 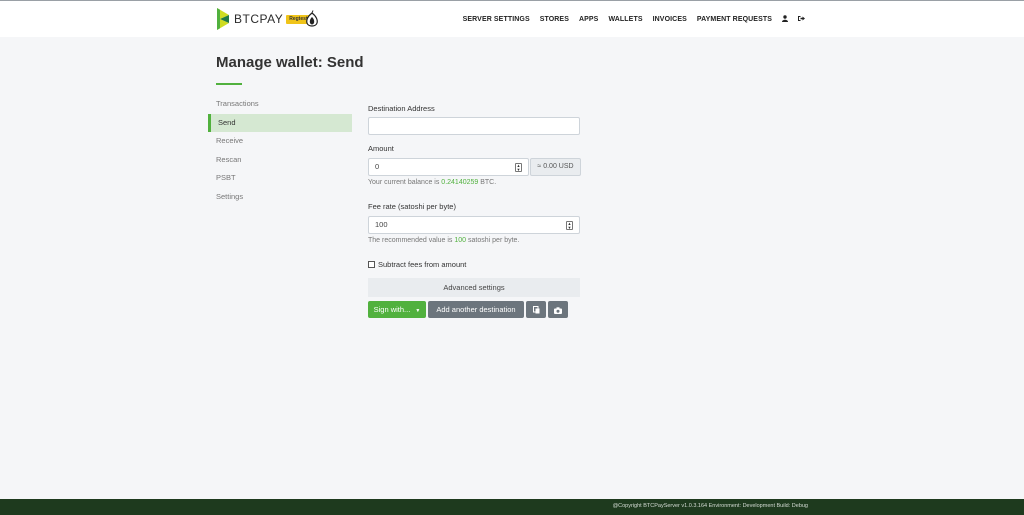 What do you see at coordinates (259, 19) in the screenshot?
I see `brand-name: BTCPAY` at bounding box center [259, 19].